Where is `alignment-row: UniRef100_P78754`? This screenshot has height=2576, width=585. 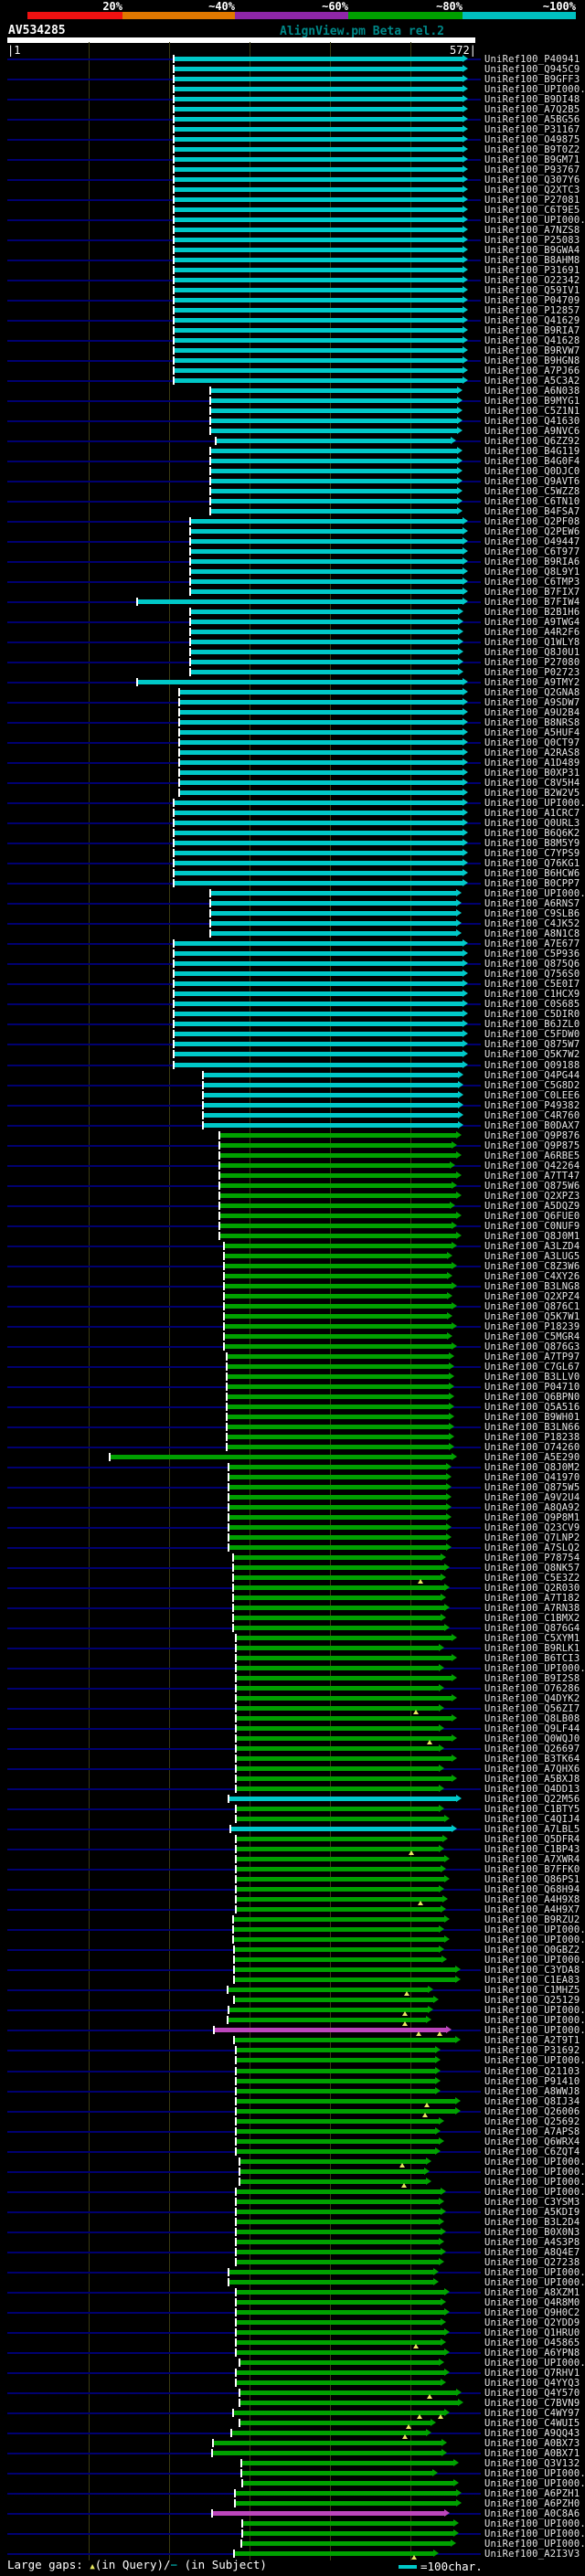 alignment-row: UniRef100_P78754 is located at coordinates (293, 1558).